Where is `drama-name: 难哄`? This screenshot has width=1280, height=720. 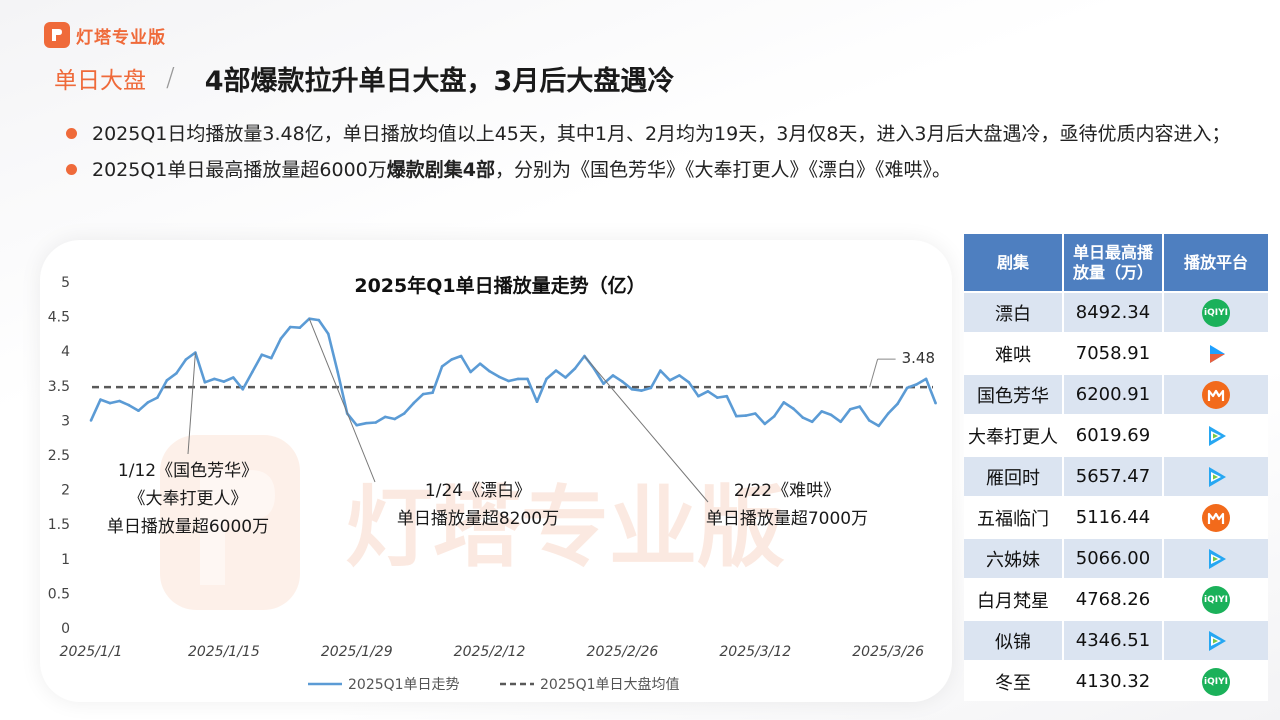 drama-name: 难哄 is located at coordinates (1014, 352).